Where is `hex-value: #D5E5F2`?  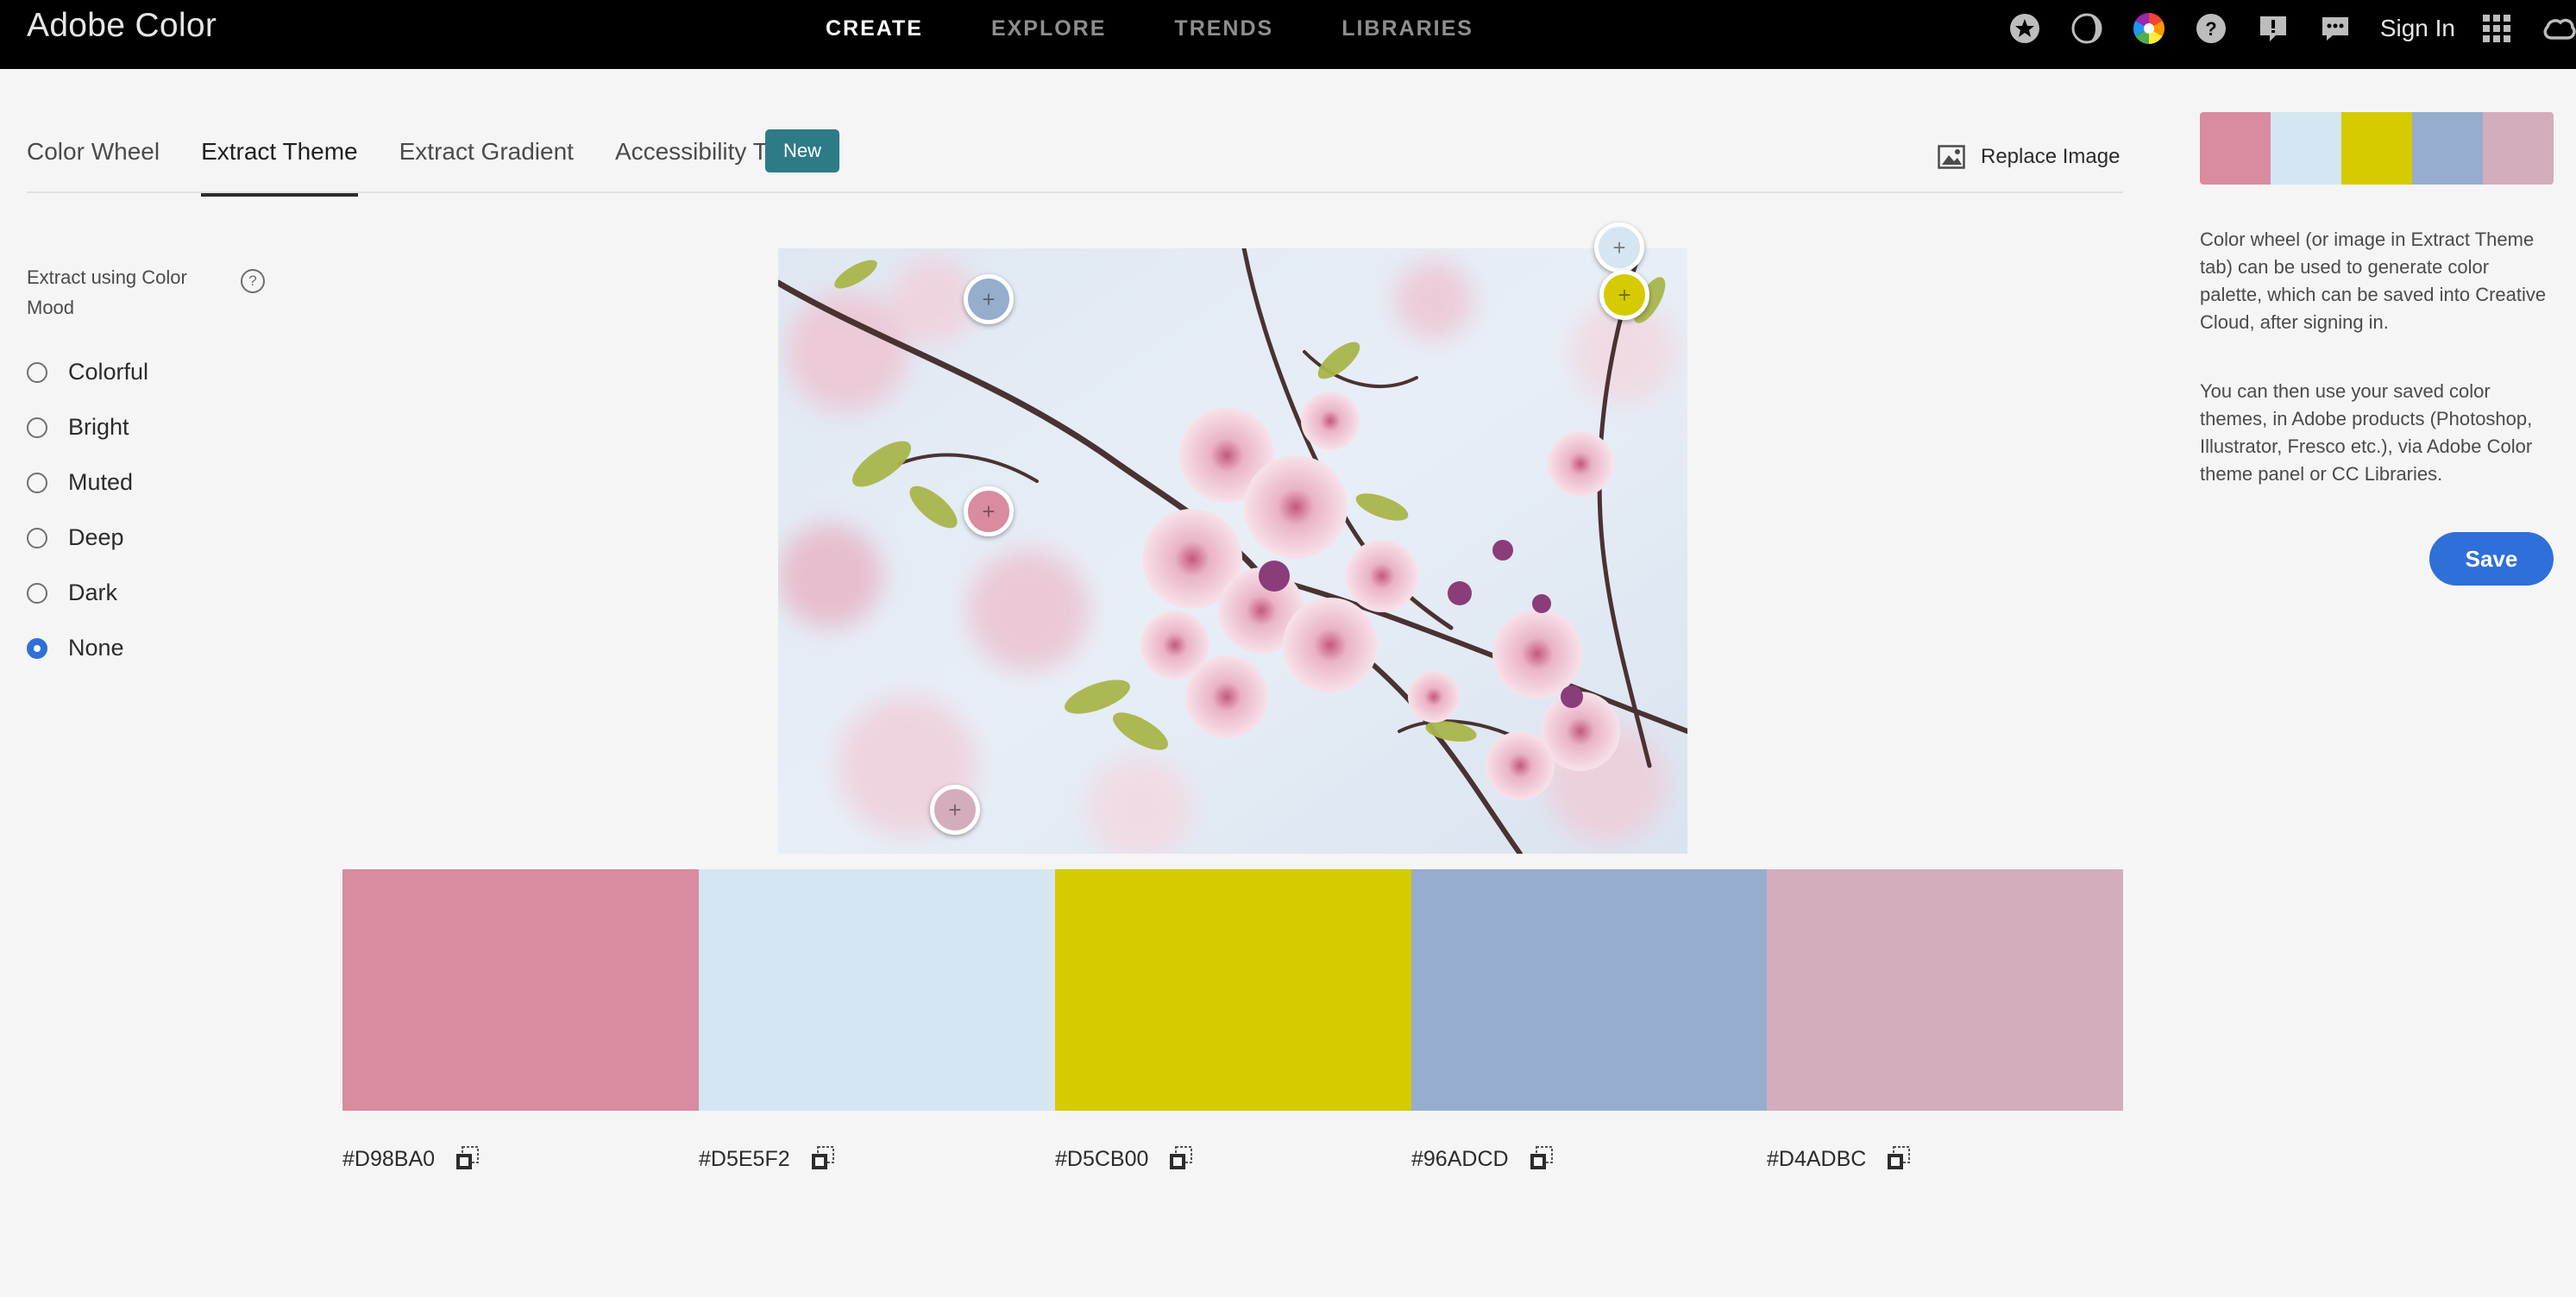 hex-value: #D5E5F2 is located at coordinates (744, 1159).